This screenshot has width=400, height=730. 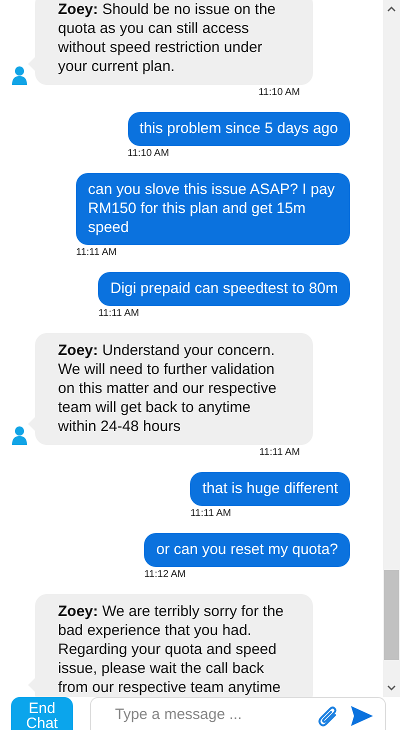 What do you see at coordinates (328, 717) in the screenshot?
I see `paperclip-icon` at bounding box center [328, 717].